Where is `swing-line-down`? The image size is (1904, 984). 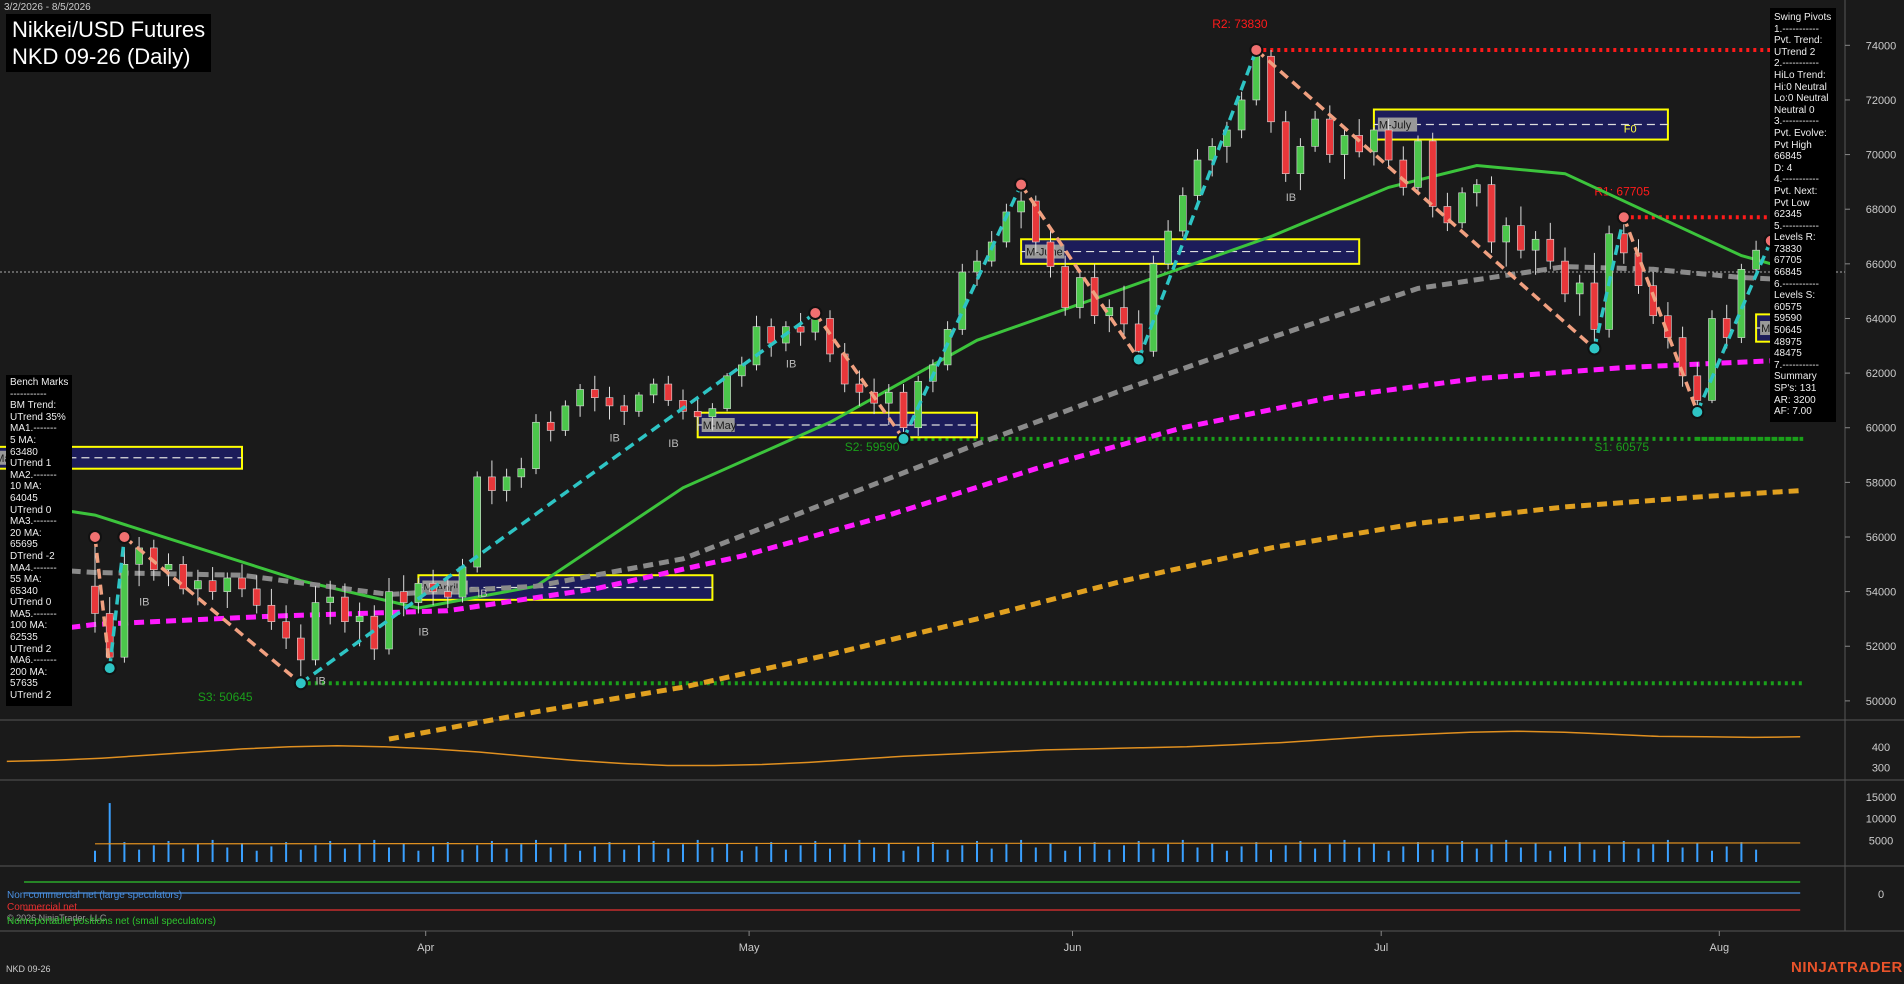
swing-line-down is located at coordinates (1660, 314).